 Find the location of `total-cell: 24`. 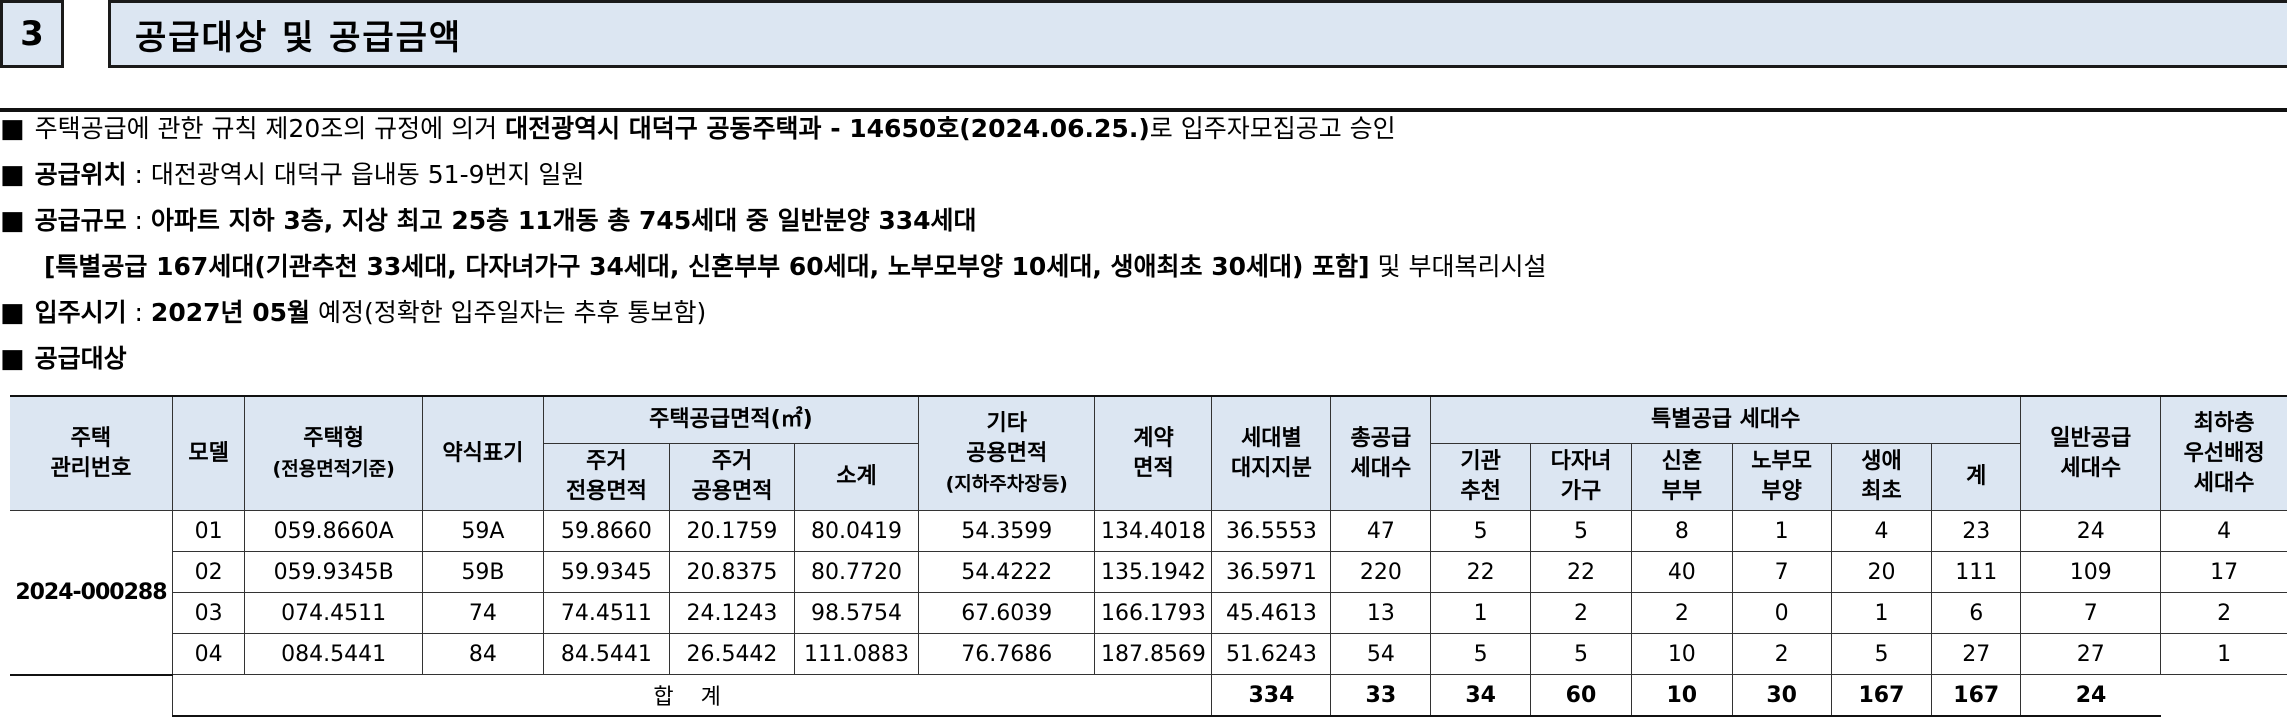

total-cell: 24 is located at coordinates (2090, 695).